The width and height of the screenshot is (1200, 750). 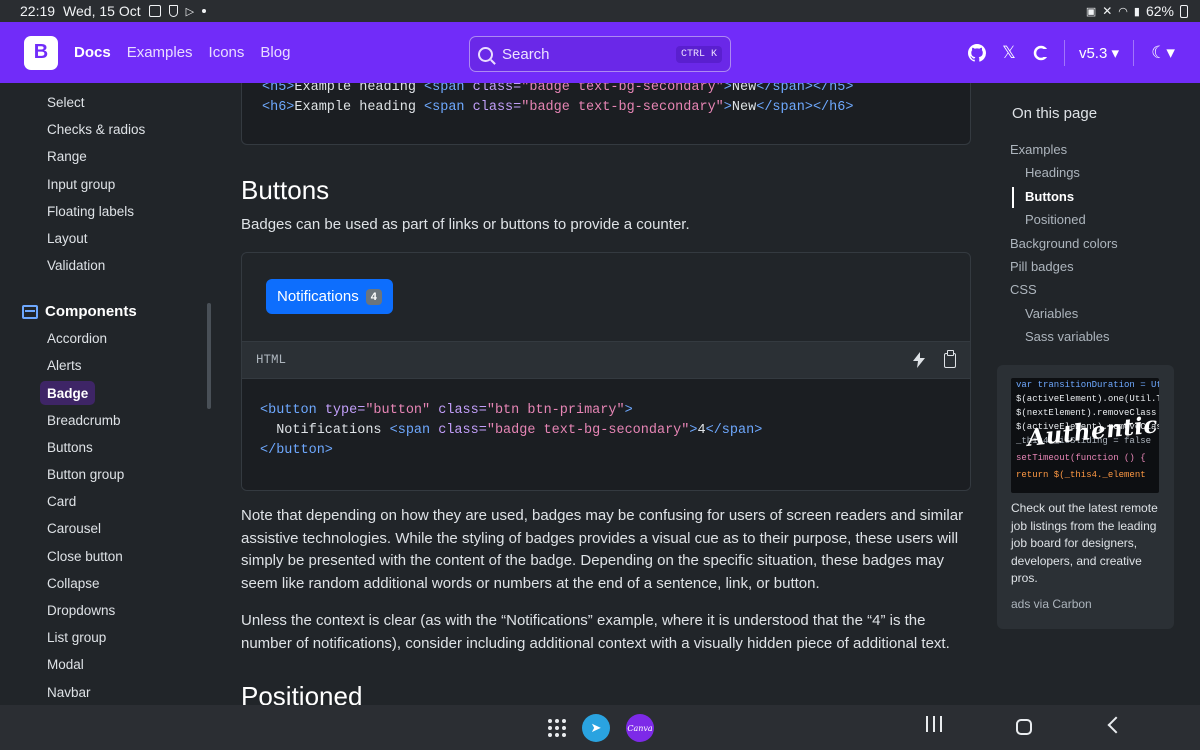 I want to click on toc-link-background-colors: Background colors, so click(x=1064, y=243).